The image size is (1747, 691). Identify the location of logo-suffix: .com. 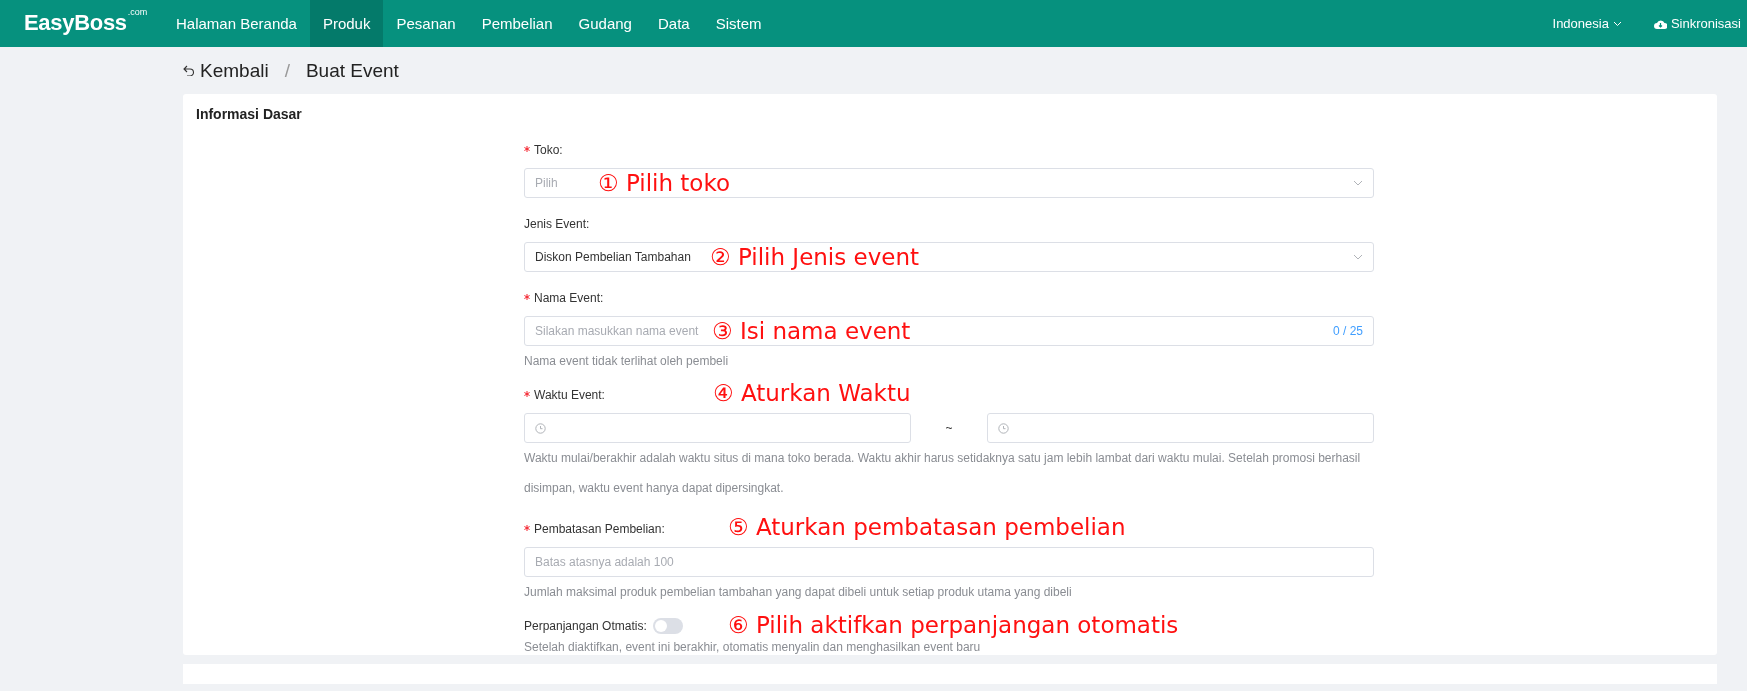
(137, 12).